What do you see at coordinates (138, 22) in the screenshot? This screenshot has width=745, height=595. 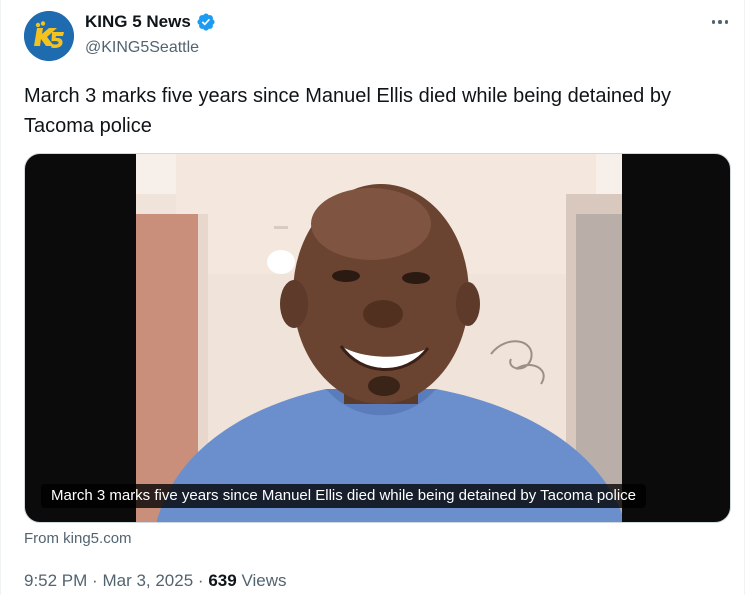 I see `author-display-name: KING 5 News` at bounding box center [138, 22].